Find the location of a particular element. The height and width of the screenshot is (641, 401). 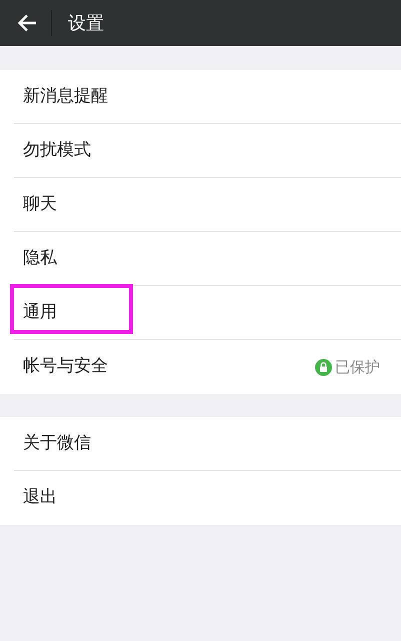

settings-item: 通用 is located at coordinates (207, 313).